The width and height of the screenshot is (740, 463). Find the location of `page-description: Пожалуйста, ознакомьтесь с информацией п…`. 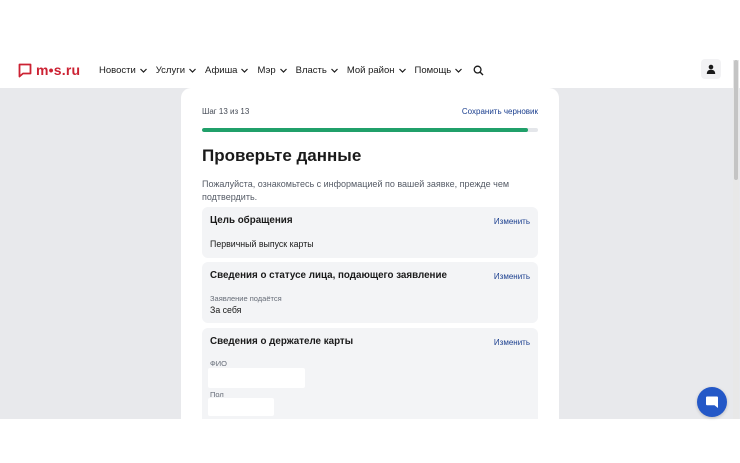

page-description: Пожалуйста, ознакомьтесь с информацией п… is located at coordinates (356, 190).